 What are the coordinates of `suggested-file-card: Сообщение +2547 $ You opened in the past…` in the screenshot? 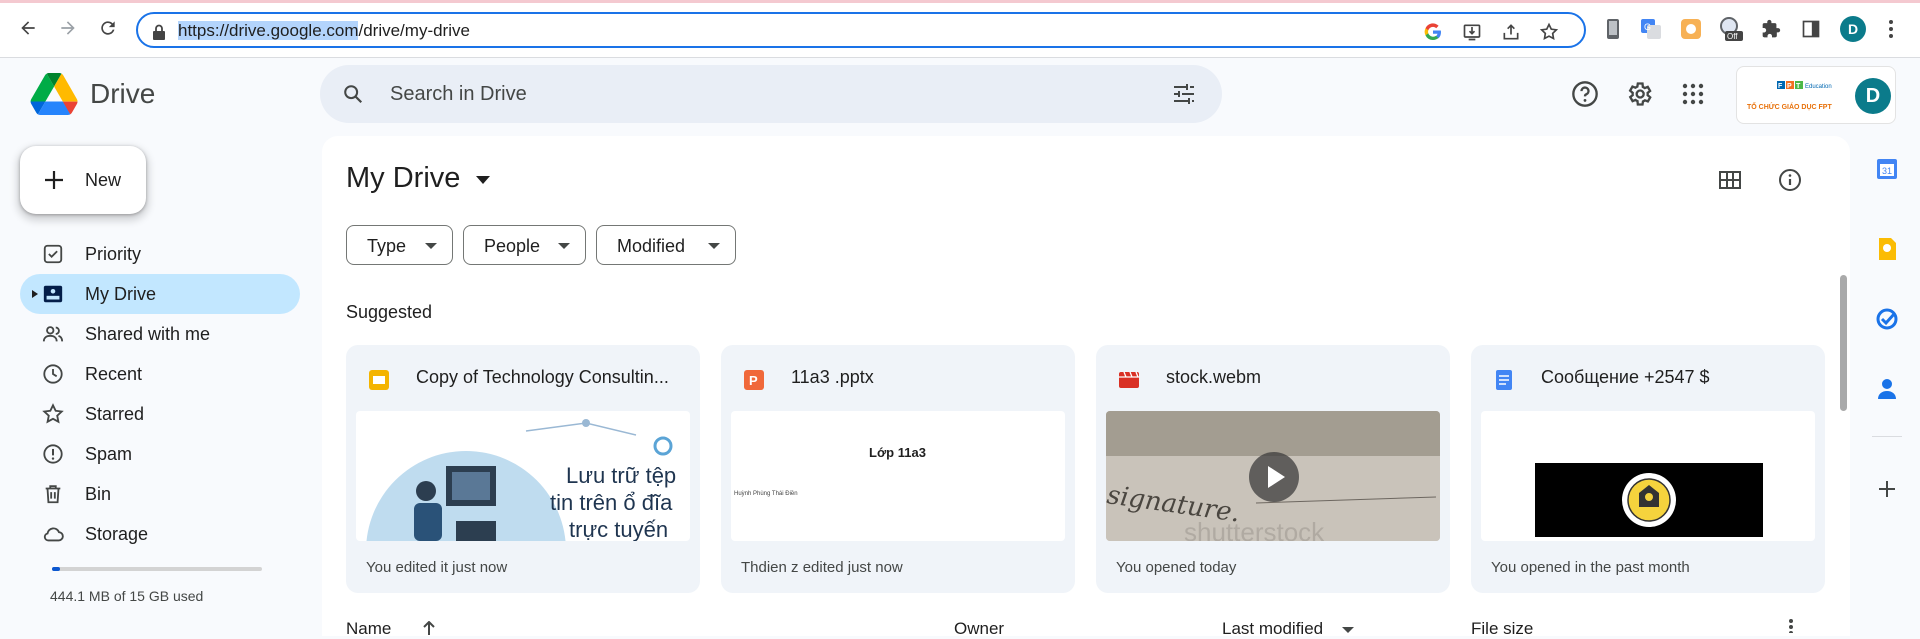 It's located at (1648, 469).